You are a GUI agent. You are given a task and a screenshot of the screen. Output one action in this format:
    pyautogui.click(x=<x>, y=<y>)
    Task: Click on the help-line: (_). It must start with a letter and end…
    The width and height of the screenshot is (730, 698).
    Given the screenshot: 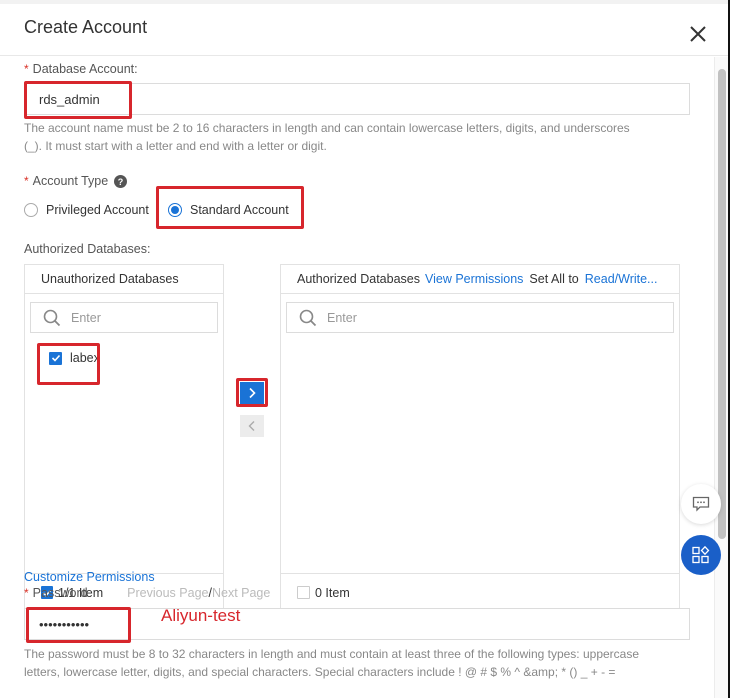 What is the action you would take?
    pyautogui.click(x=175, y=146)
    